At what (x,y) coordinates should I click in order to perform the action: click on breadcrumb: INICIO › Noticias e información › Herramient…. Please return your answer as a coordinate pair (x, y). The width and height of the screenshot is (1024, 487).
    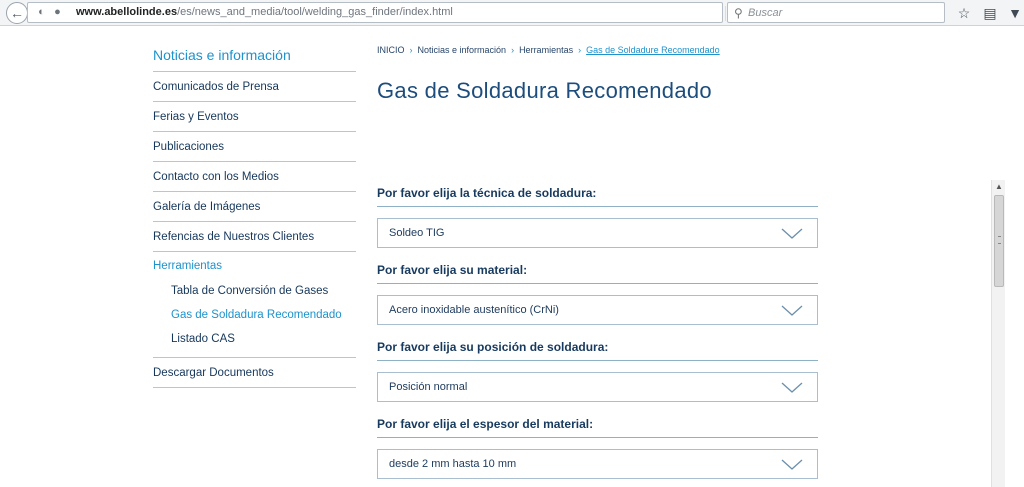
    Looking at the image, I should click on (597, 48).